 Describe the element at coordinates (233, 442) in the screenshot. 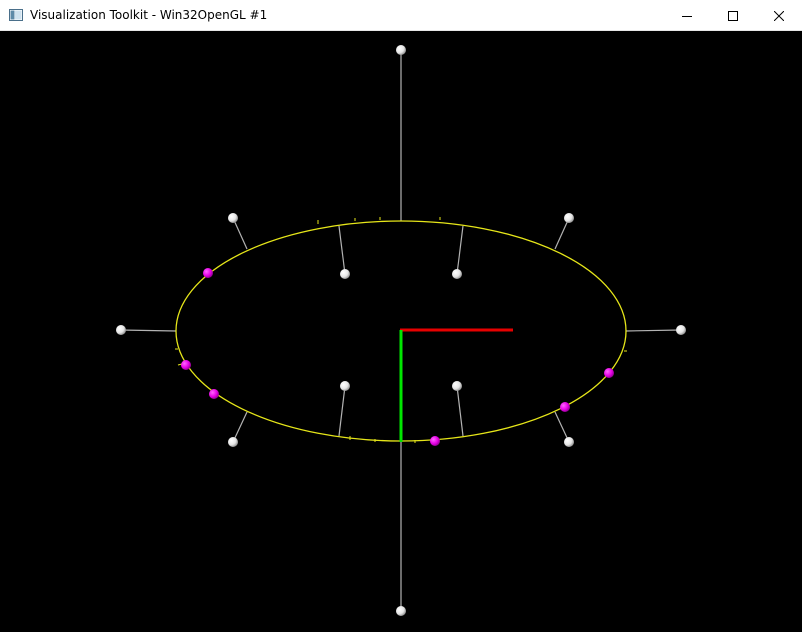

I see `handle-sphere-lower-left` at that location.